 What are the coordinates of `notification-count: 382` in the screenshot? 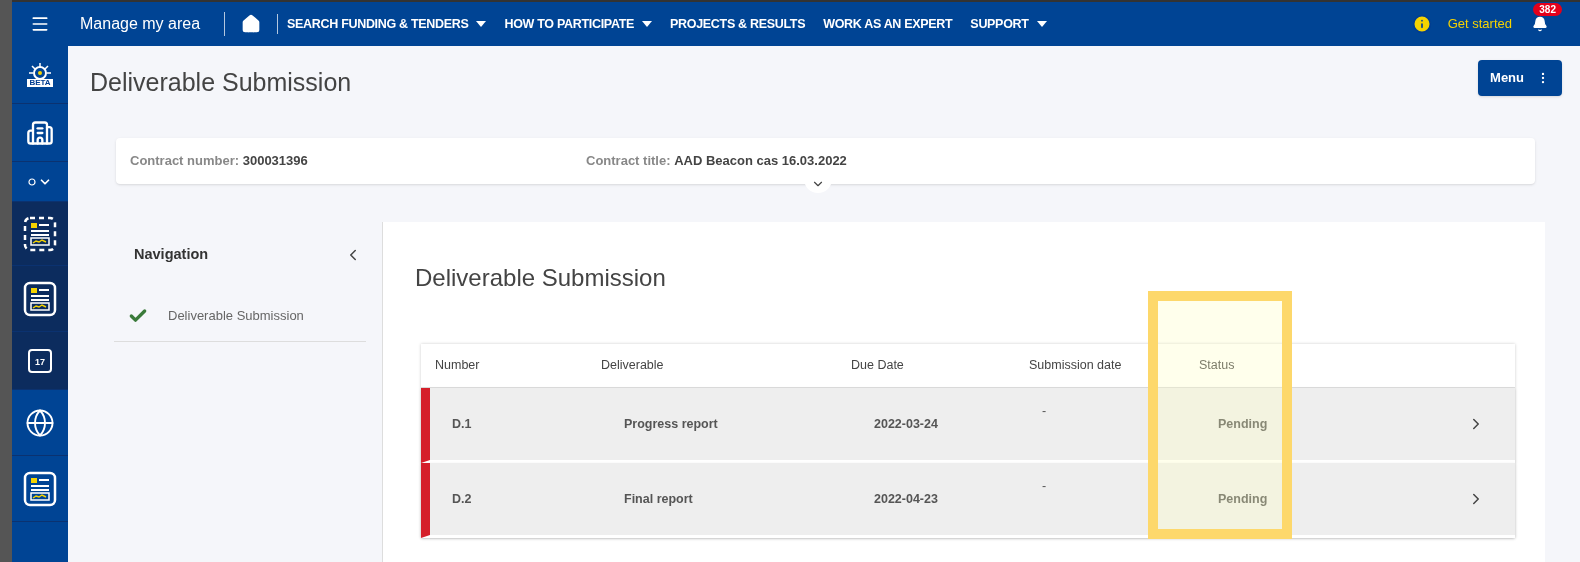 It's located at (1547, 9).